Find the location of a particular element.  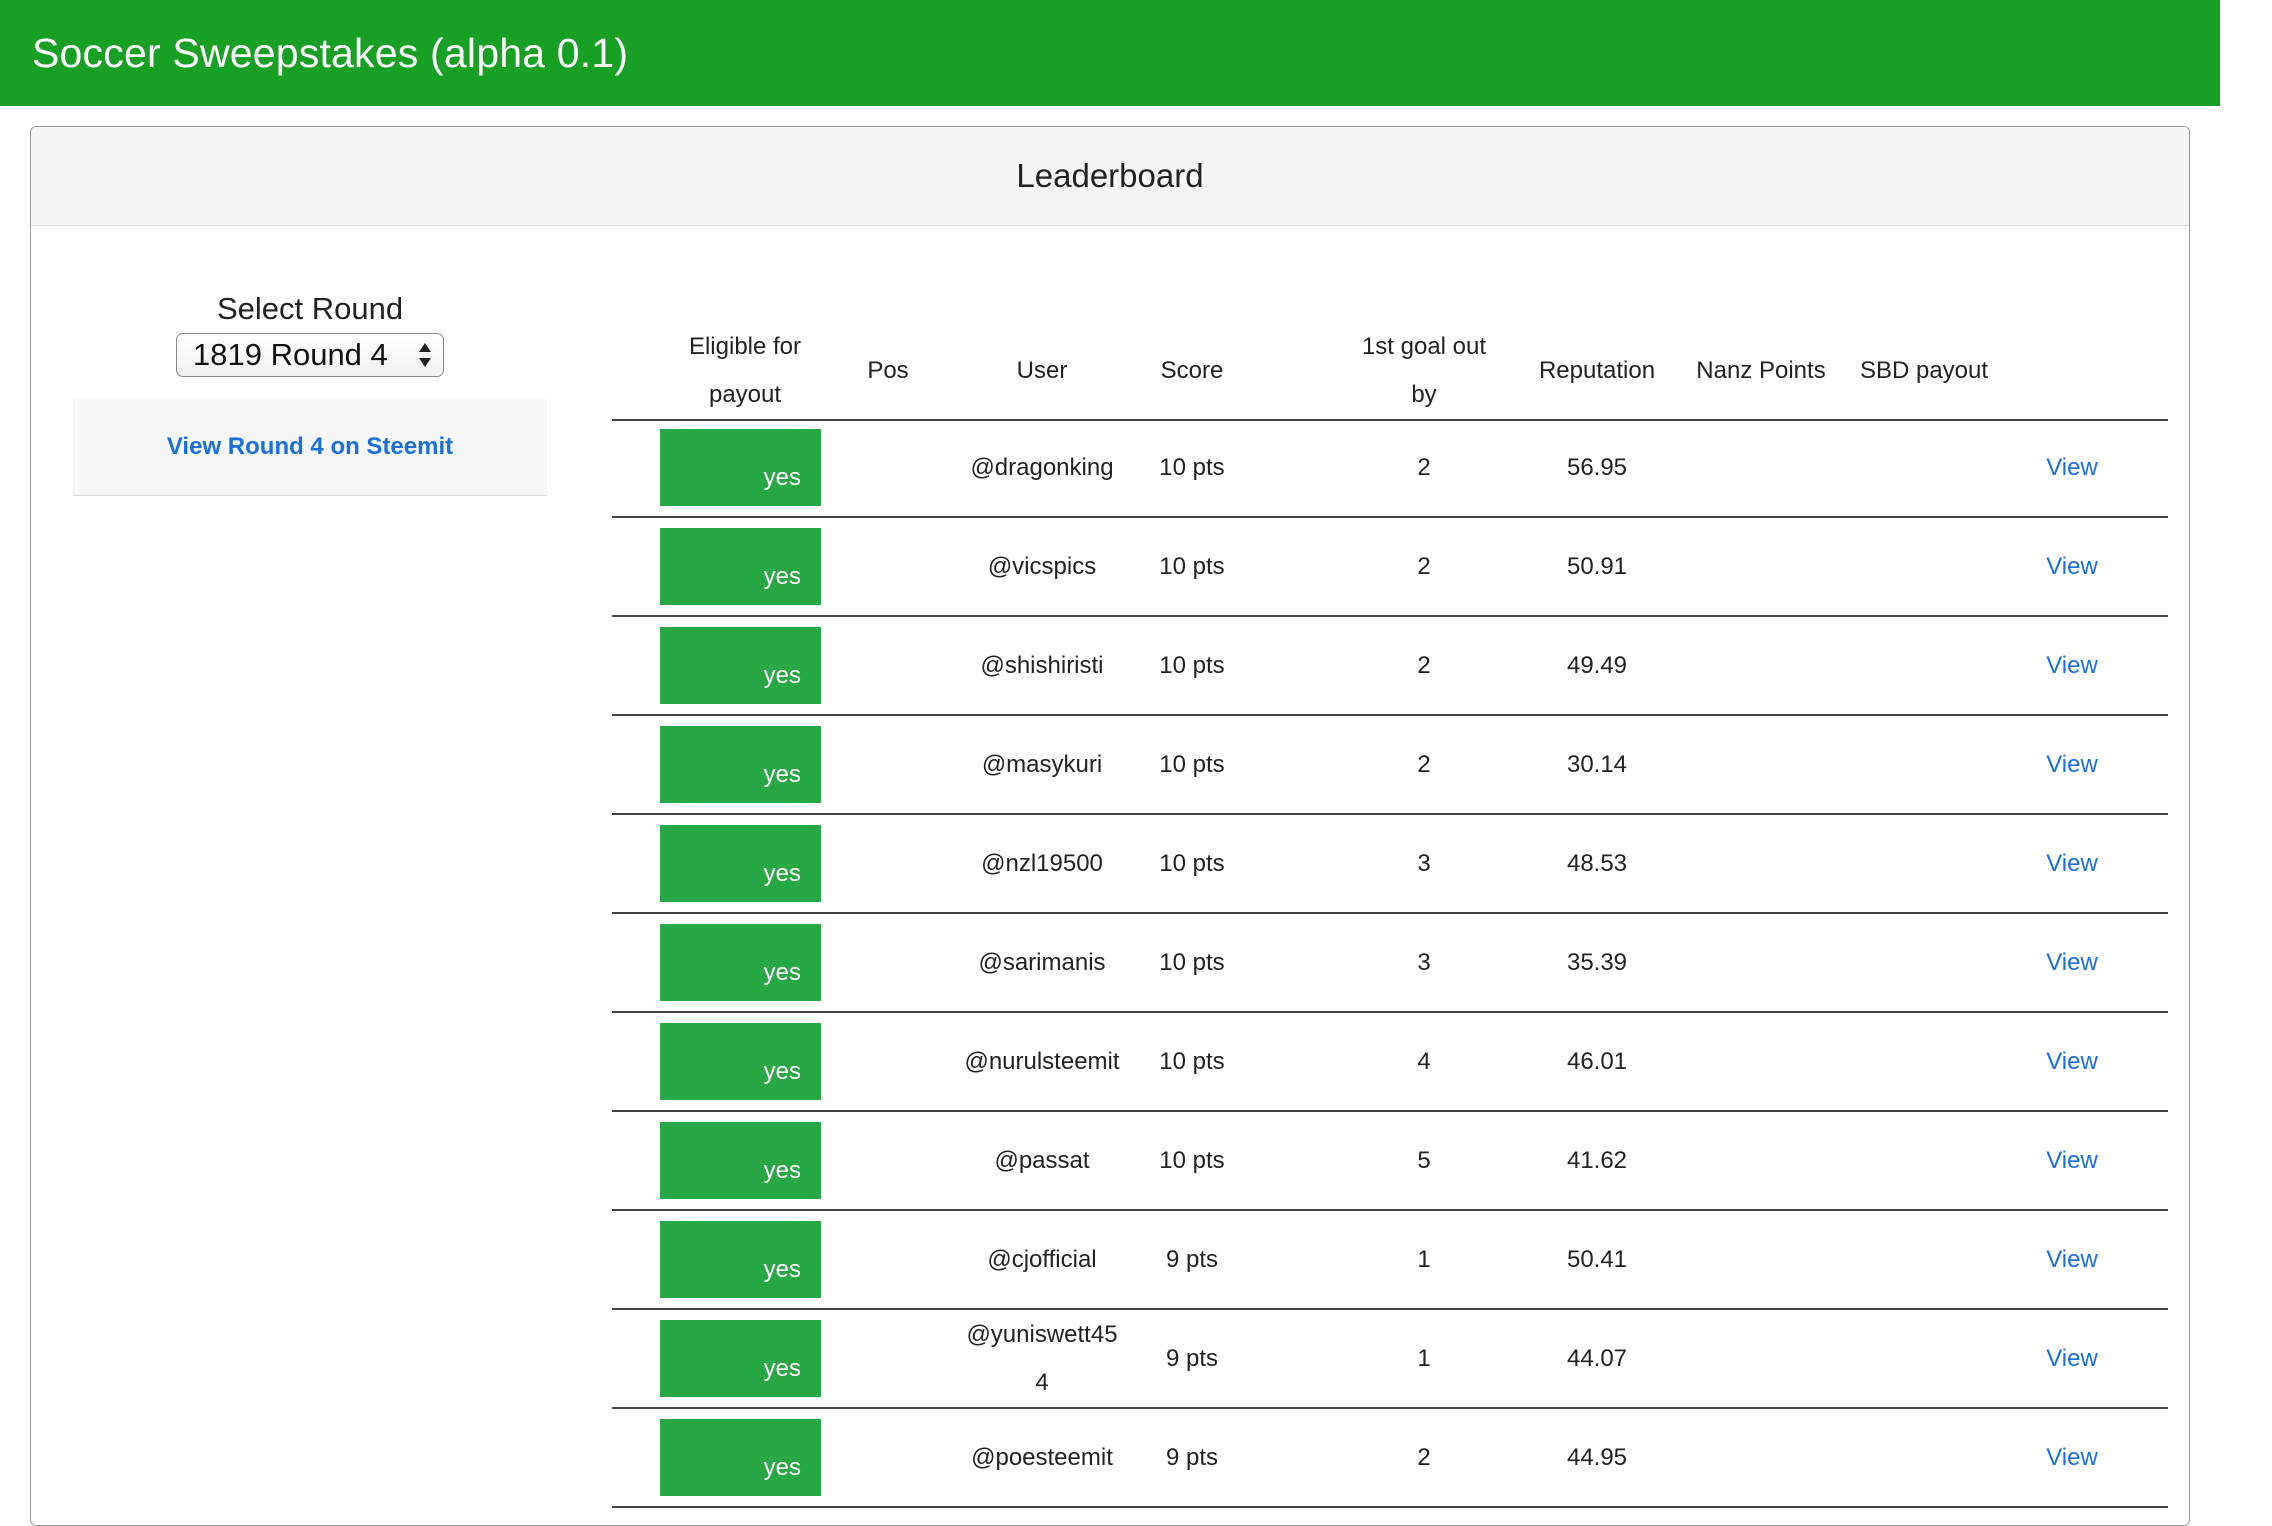

user-cell: @passat is located at coordinates (1042, 1160).